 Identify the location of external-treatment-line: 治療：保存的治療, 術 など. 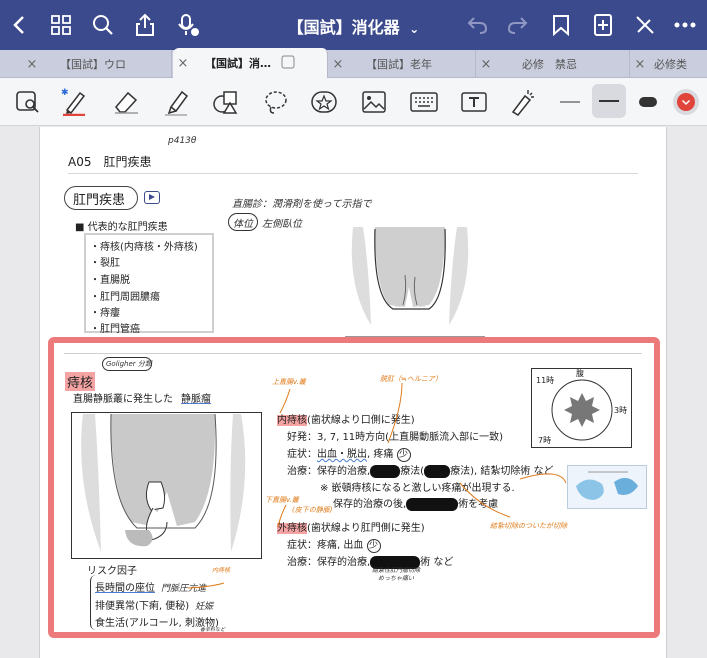
(370, 561).